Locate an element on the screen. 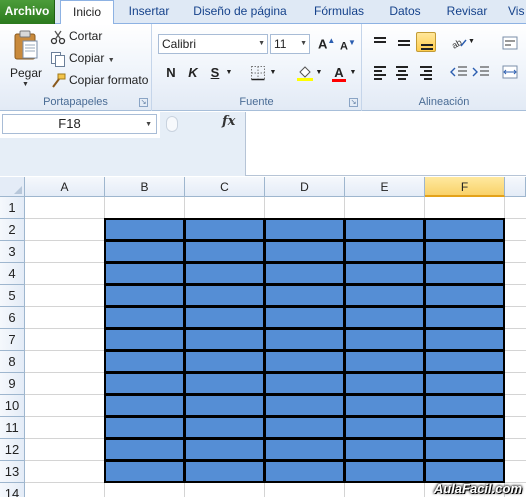 This screenshot has width=526, height=497. cell-d6 is located at coordinates (304, 317).